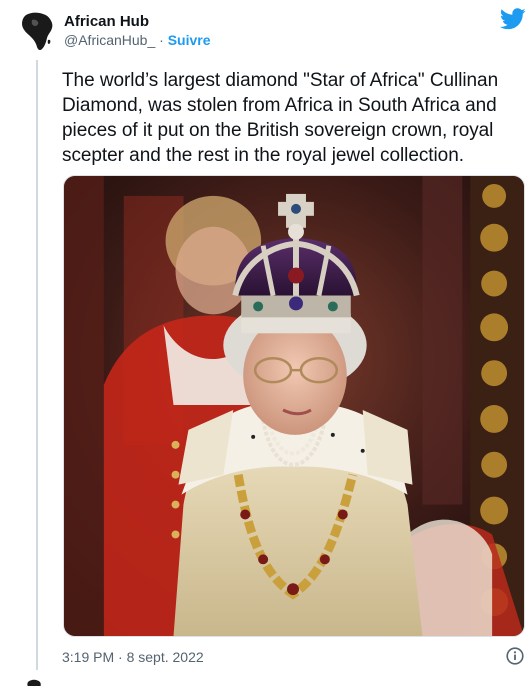 The width and height of the screenshot is (530, 686). I want to click on thread-line, so click(37, 365).